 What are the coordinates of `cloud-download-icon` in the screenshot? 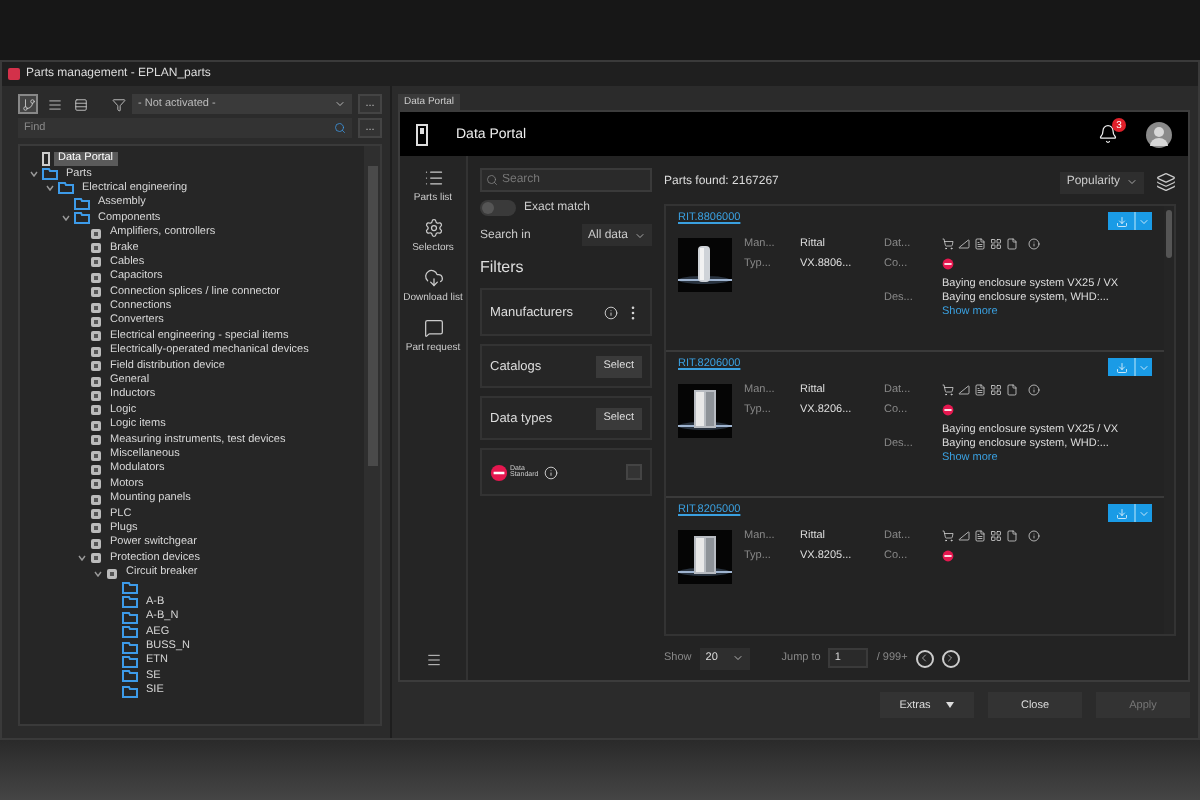 It's located at (433, 278).